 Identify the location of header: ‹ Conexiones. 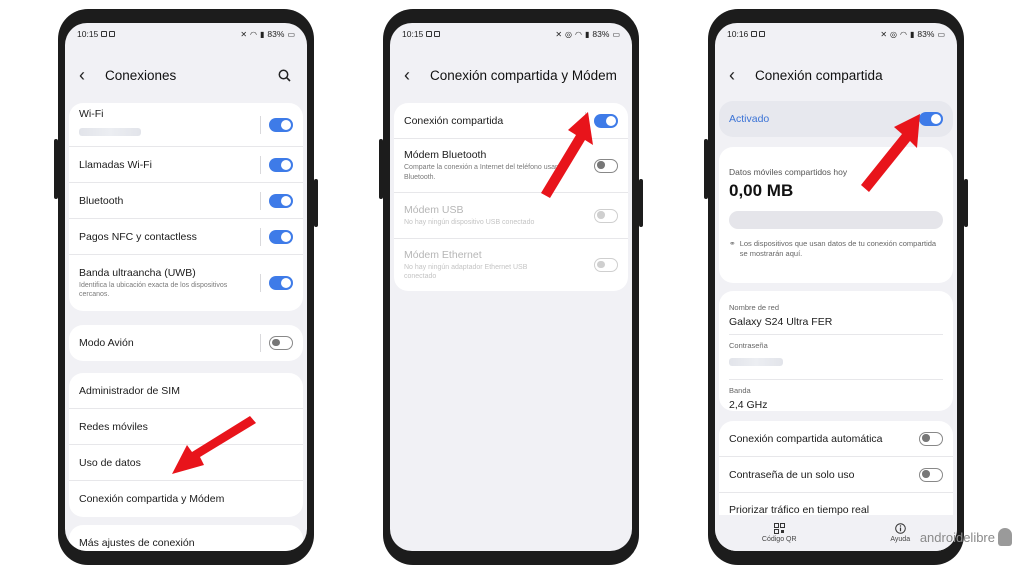
(186, 75).